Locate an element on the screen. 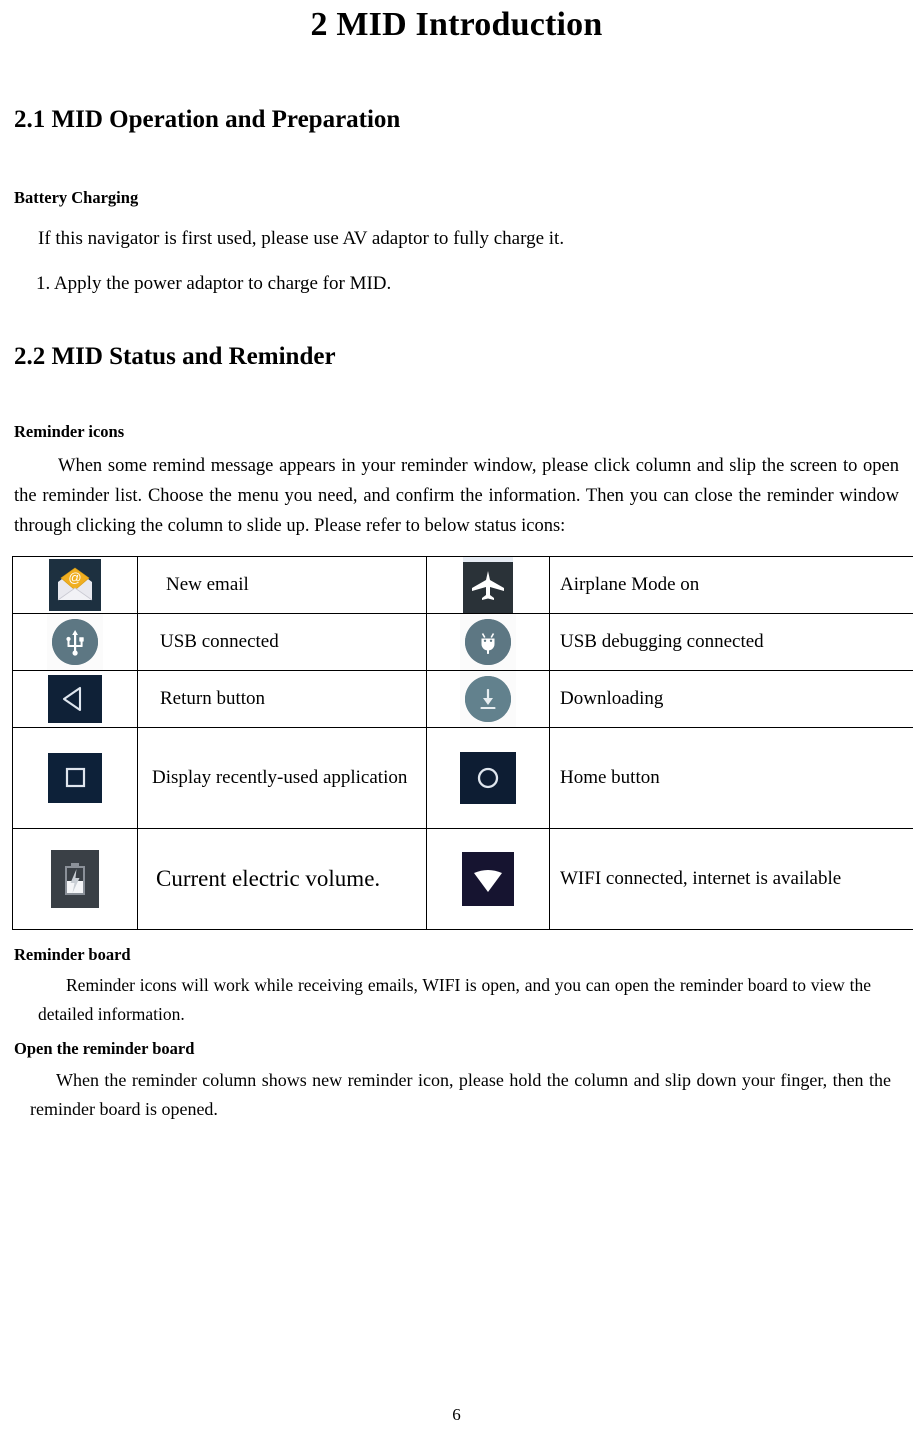 The height and width of the screenshot is (1439, 913). subheading-reminder-board: Reminder board is located at coordinates (72, 954).